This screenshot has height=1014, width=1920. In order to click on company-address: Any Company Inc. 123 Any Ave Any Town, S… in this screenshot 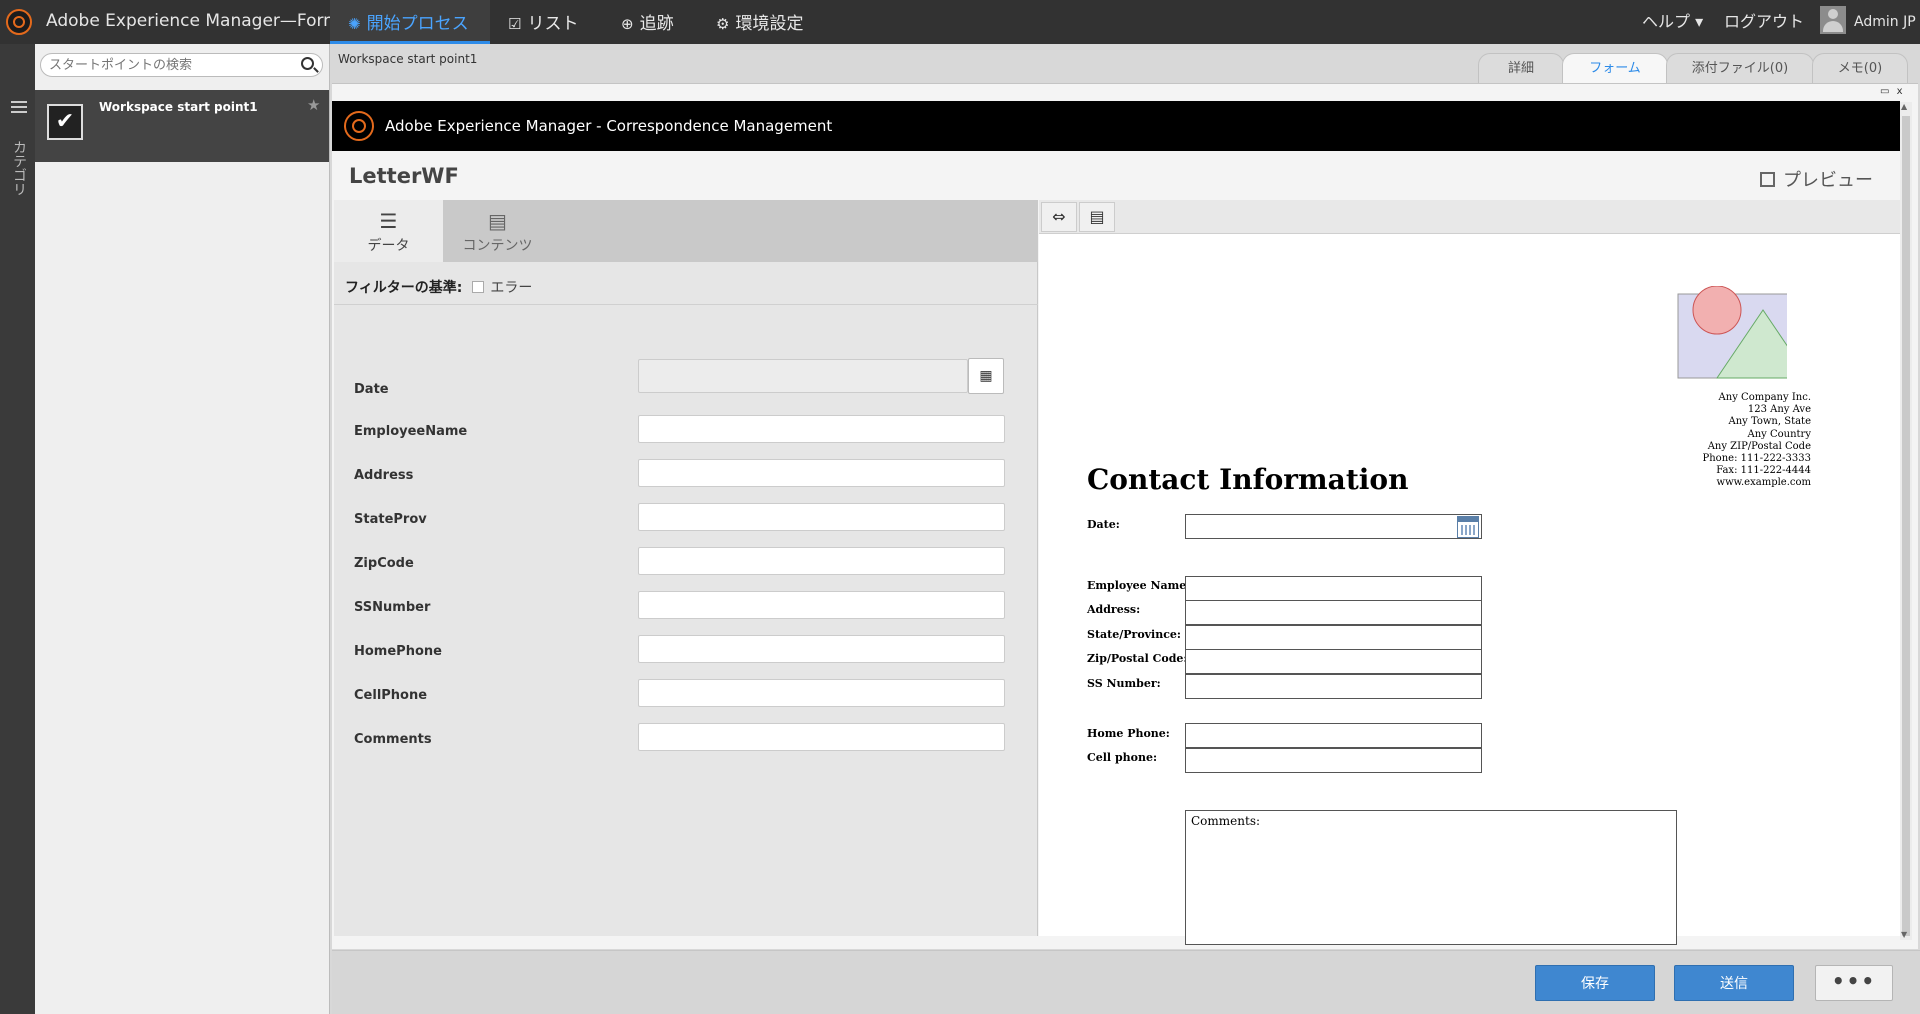, I will do `click(1730, 441)`.